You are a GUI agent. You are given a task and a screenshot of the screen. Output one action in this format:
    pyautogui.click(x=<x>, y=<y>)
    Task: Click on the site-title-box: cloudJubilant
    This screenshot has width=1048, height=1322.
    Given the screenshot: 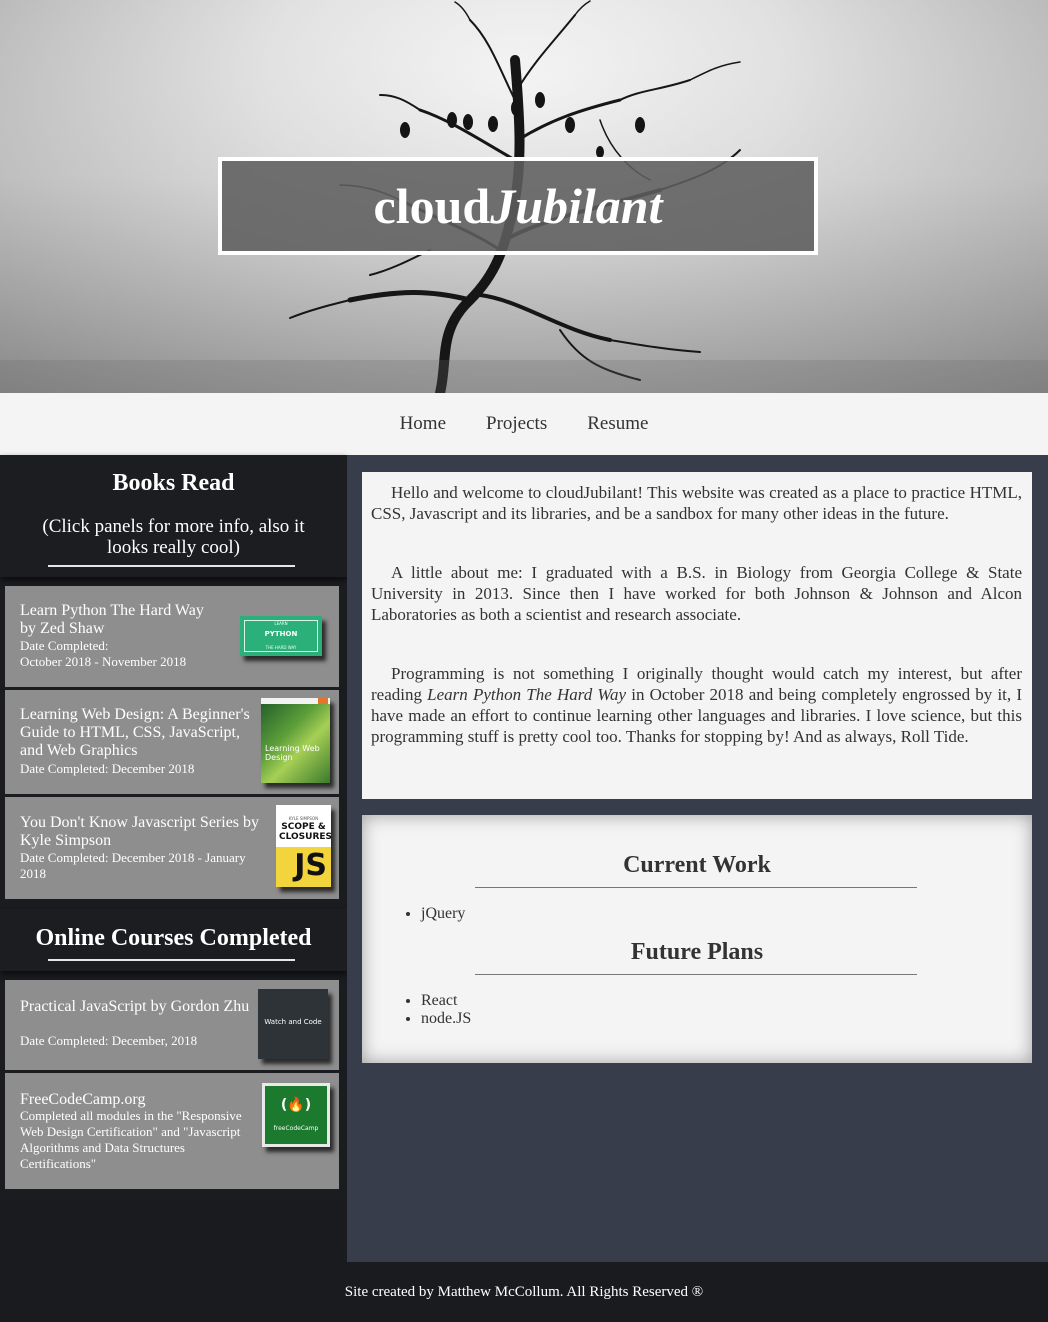 What is the action you would take?
    pyautogui.click(x=518, y=206)
    